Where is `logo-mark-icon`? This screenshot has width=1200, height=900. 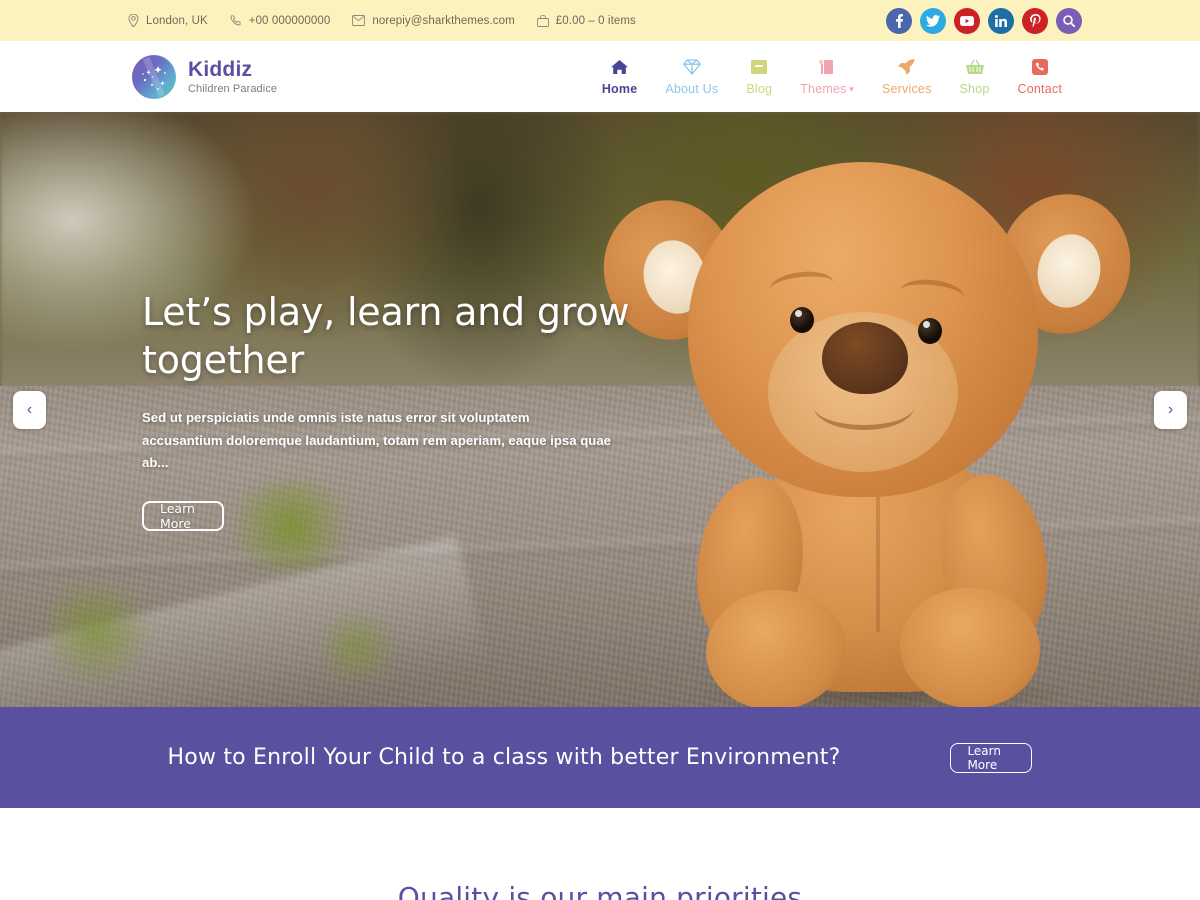 logo-mark-icon is located at coordinates (154, 76).